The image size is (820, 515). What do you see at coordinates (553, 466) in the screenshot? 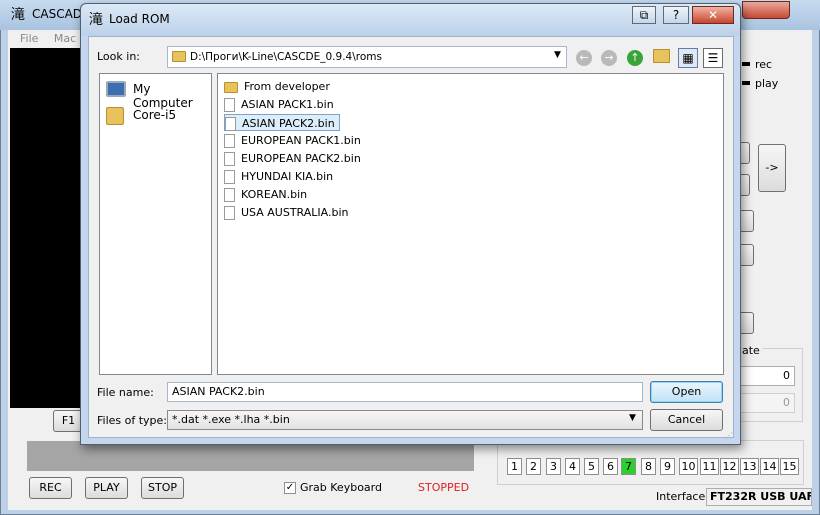
I see `channel-led: 3` at bounding box center [553, 466].